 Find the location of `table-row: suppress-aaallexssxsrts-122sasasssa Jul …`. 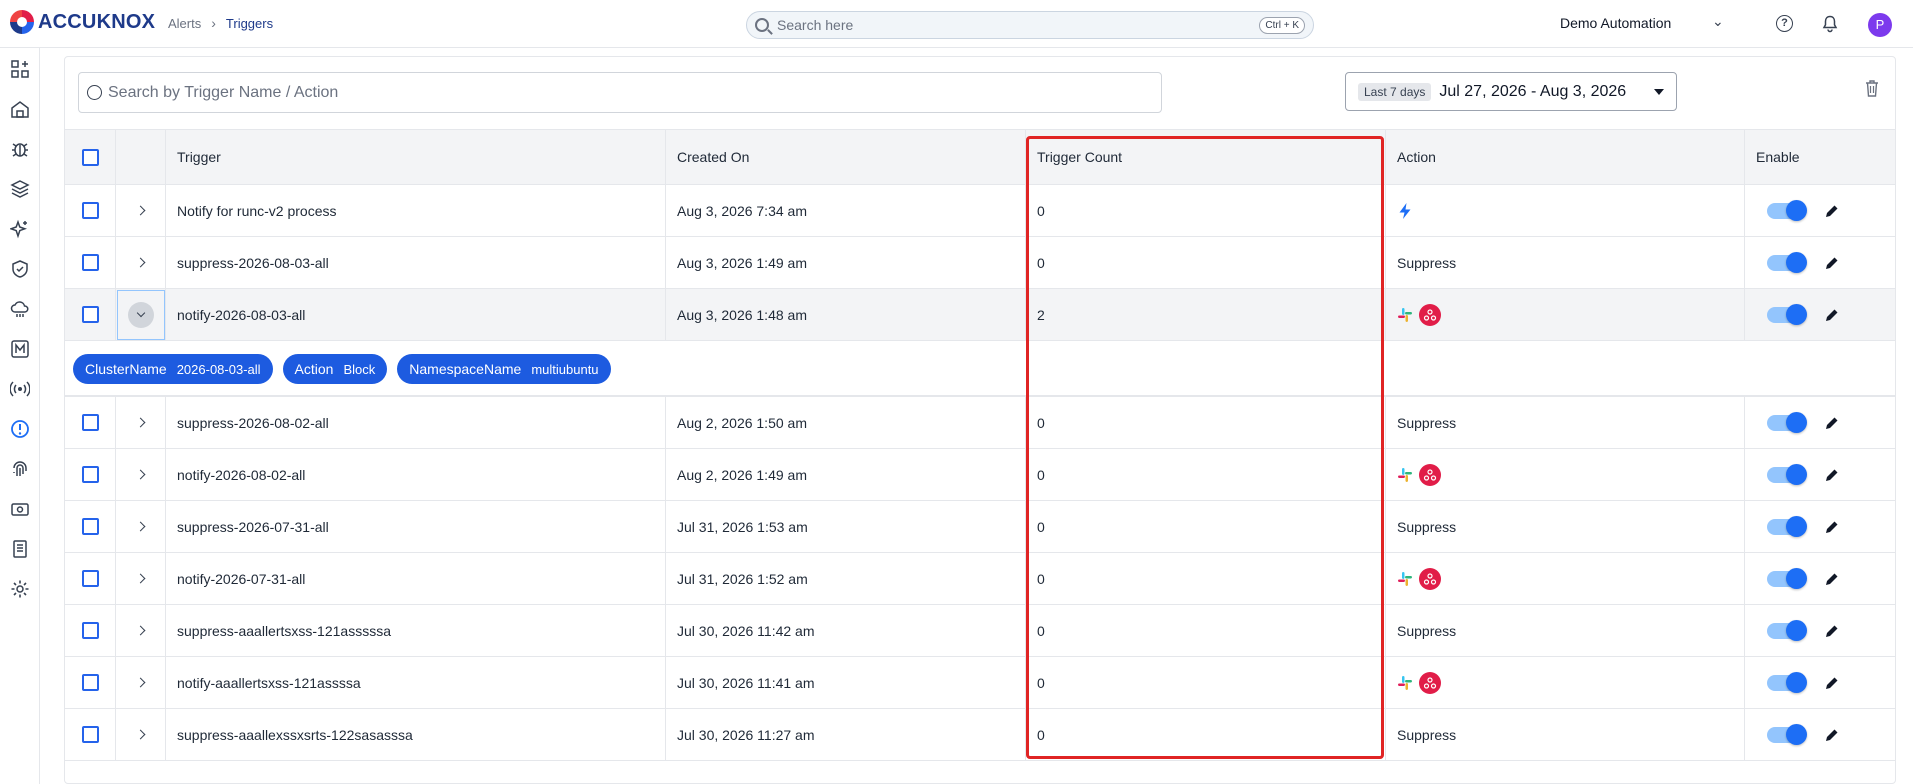

table-row: suppress-aaallexssxsrts-122sasasssa Jul … is located at coordinates (980, 735).